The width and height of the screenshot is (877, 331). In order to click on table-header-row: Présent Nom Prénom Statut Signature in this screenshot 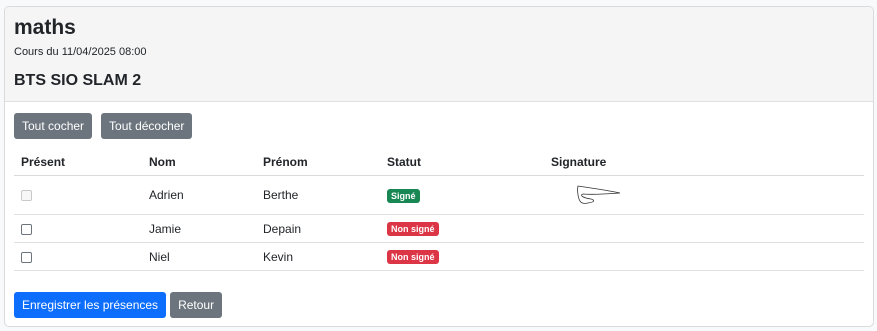, I will do `click(439, 162)`.